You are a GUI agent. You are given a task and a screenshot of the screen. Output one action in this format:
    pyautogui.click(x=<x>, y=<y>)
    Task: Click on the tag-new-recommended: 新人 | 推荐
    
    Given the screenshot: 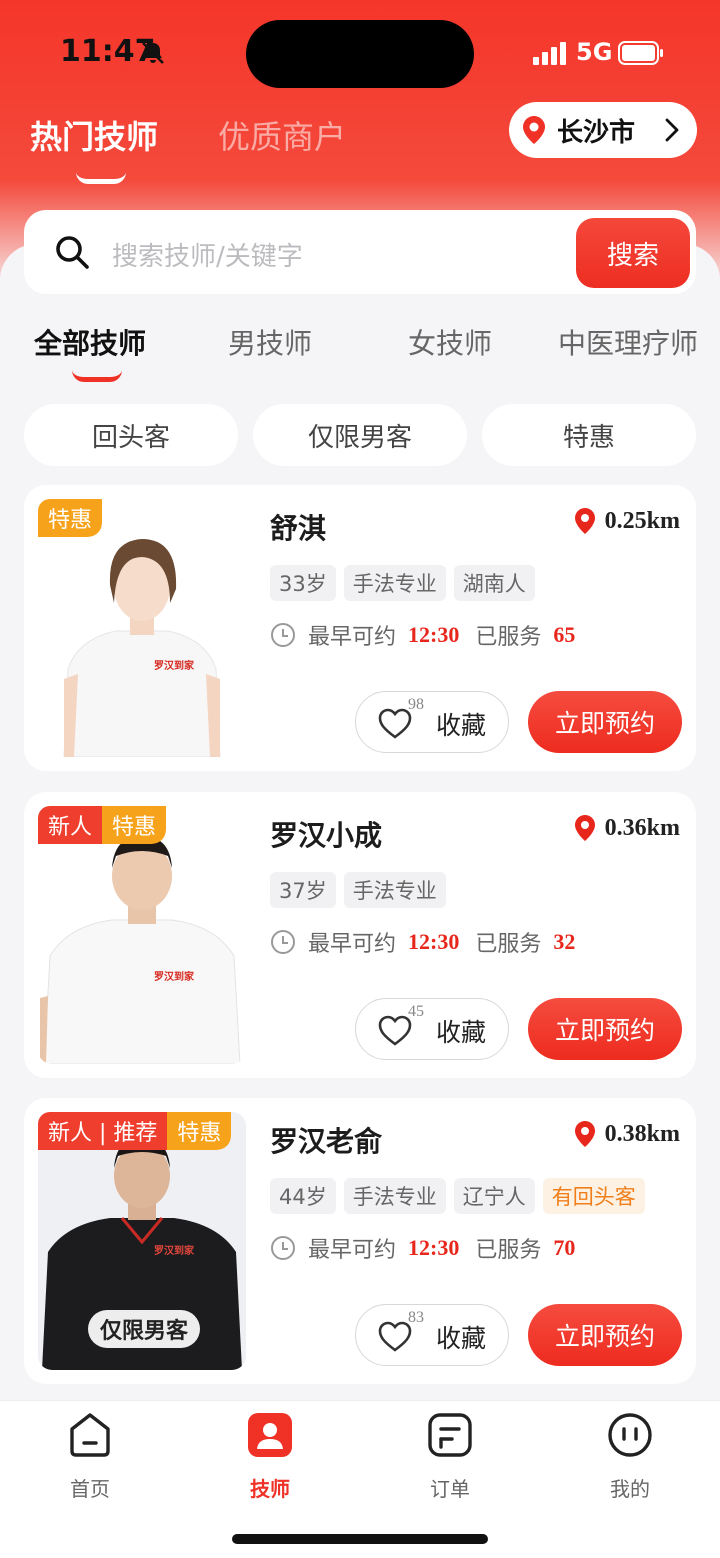 What is the action you would take?
    pyautogui.click(x=103, y=1131)
    